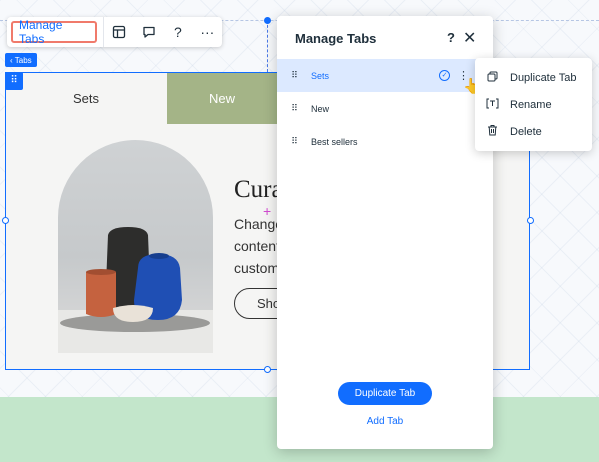 Image resolution: width=599 pixels, height=462 pixels. What do you see at coordinates (530, 220) in the screenshot?
I see `resize-handle-right` at bounding box center [530, 220].